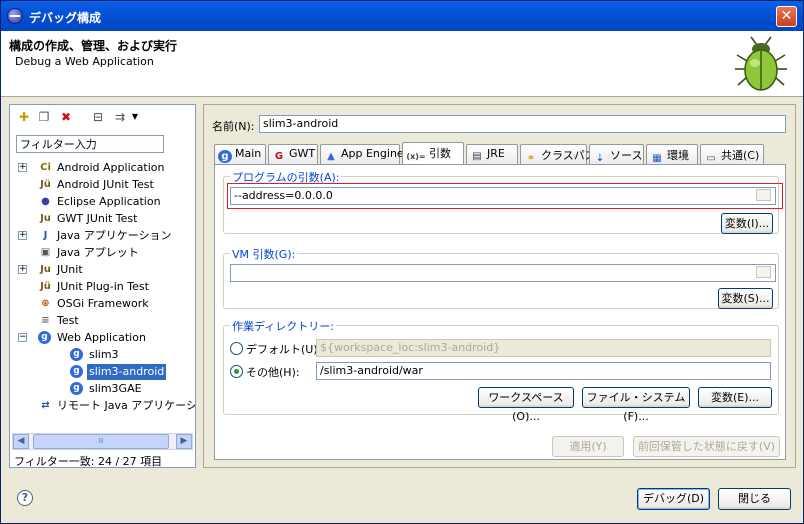  Describe the element at coordinates (673, 499) in the screenshot. I see `debug-button: デバッグ(D)` at that location.